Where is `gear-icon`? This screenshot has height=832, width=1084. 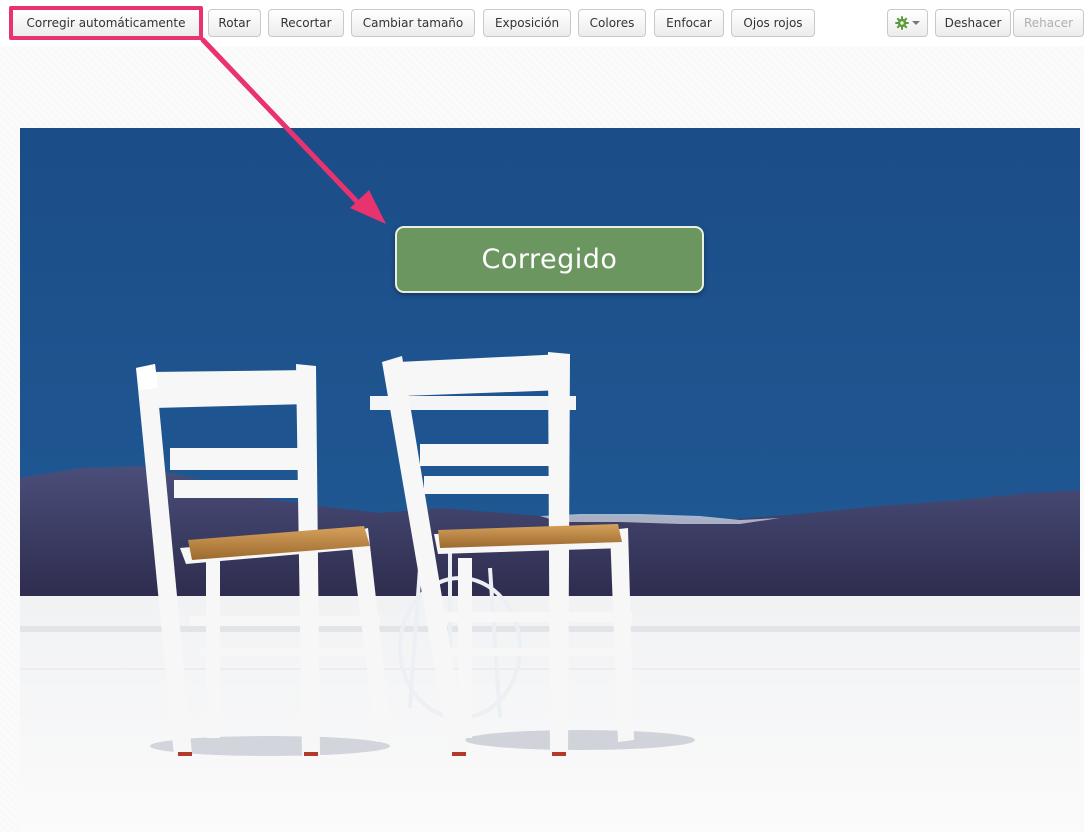
gear-icon is located at coordinates (902, 23).